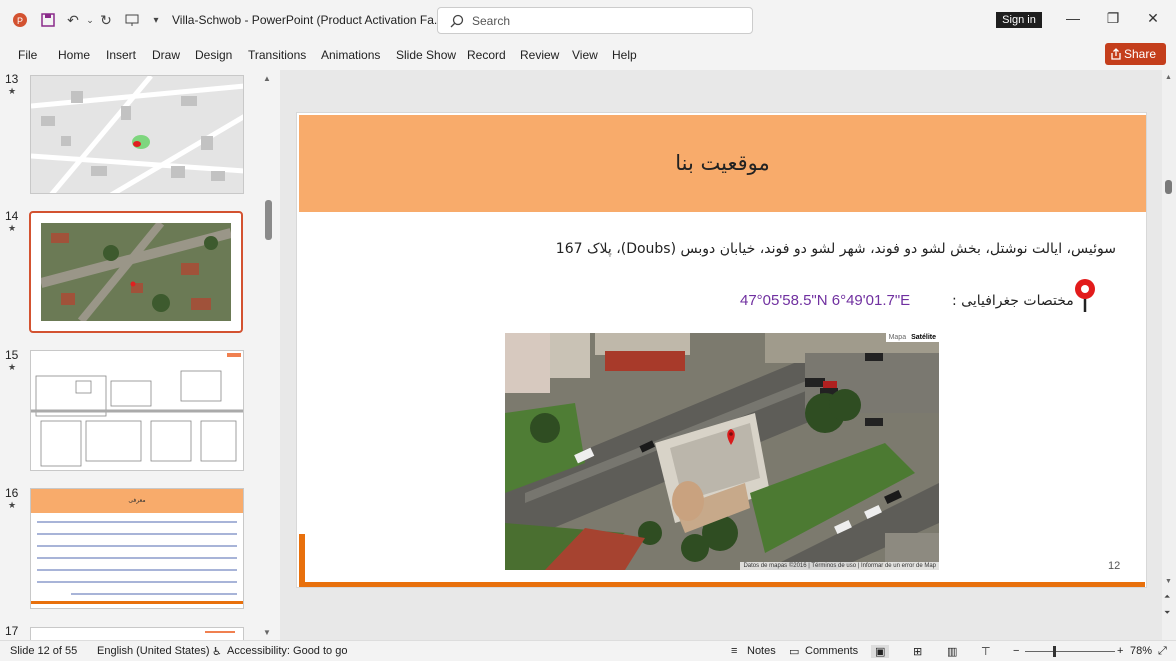 This screenshot has width=1176, height=661. What do you see at coordinates (923, 337) in the screenshot?
I see `map-tab-satelite: Satélite` at bounding box center [923, 337].